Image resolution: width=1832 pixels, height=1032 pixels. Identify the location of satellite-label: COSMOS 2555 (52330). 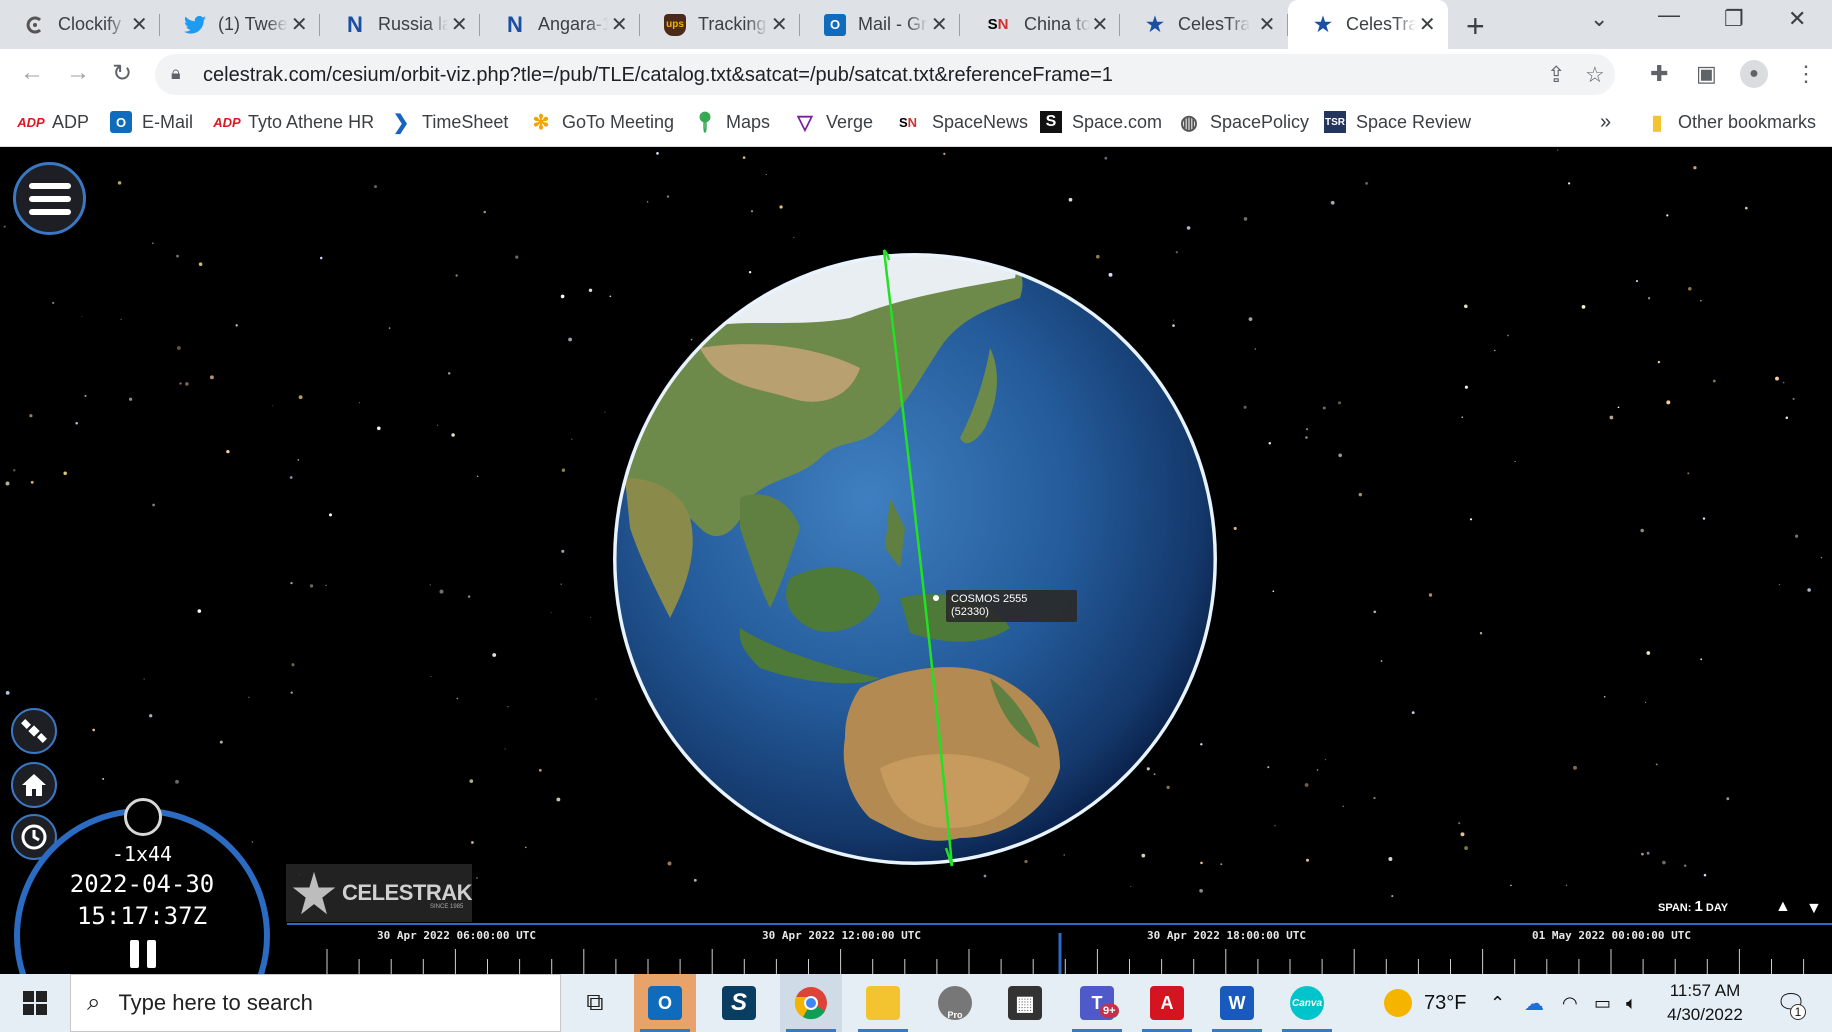
(1011, 606).